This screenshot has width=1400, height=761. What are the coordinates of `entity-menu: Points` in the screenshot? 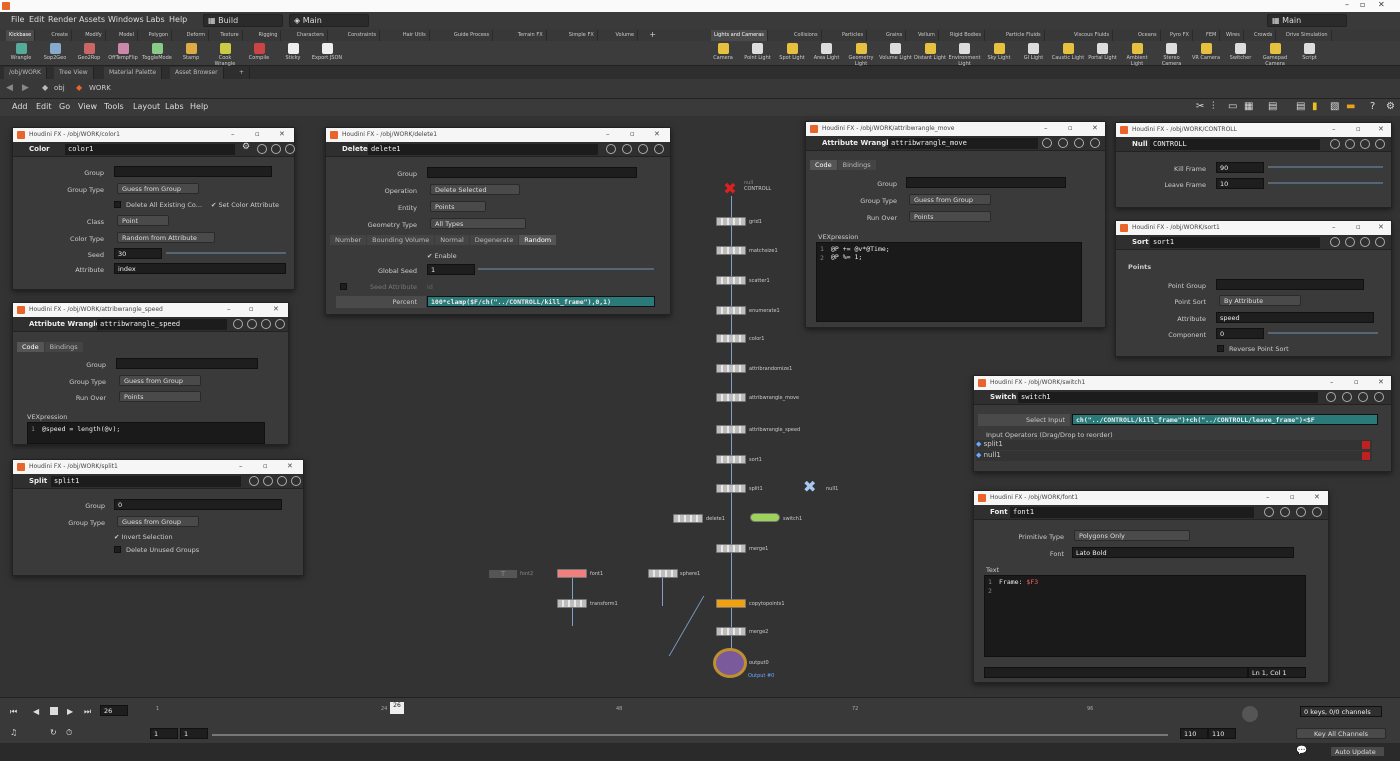 It's located at (458, 206).